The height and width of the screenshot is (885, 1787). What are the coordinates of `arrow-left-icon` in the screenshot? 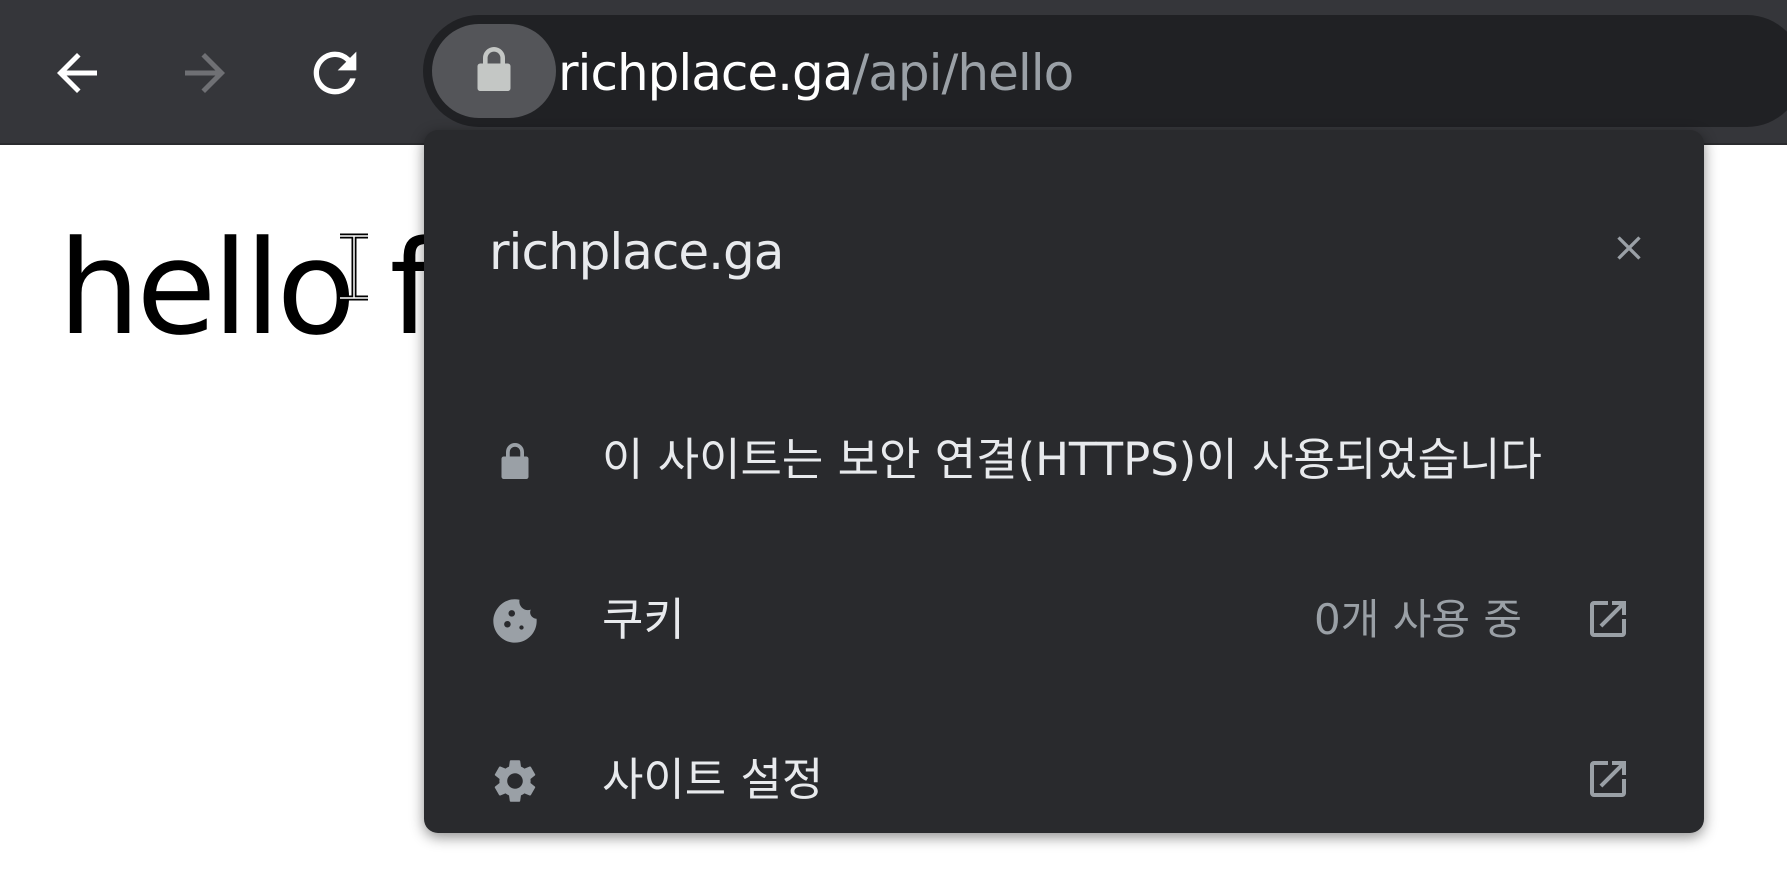 It's located at (77, 75).